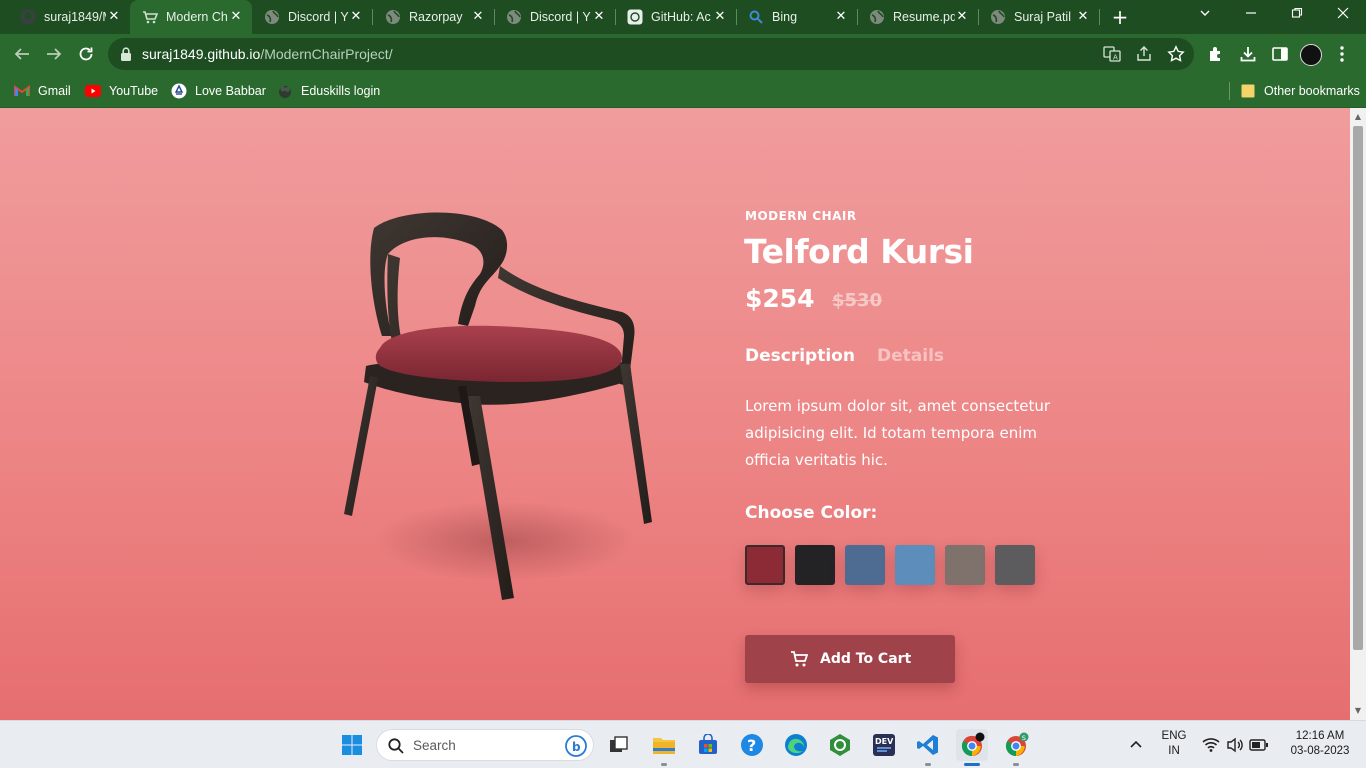  What do you see at coordinates (1358, 117) in the screenshot?
I see `scroll-up-icon: ▲` at bounding box center [1358, 117].